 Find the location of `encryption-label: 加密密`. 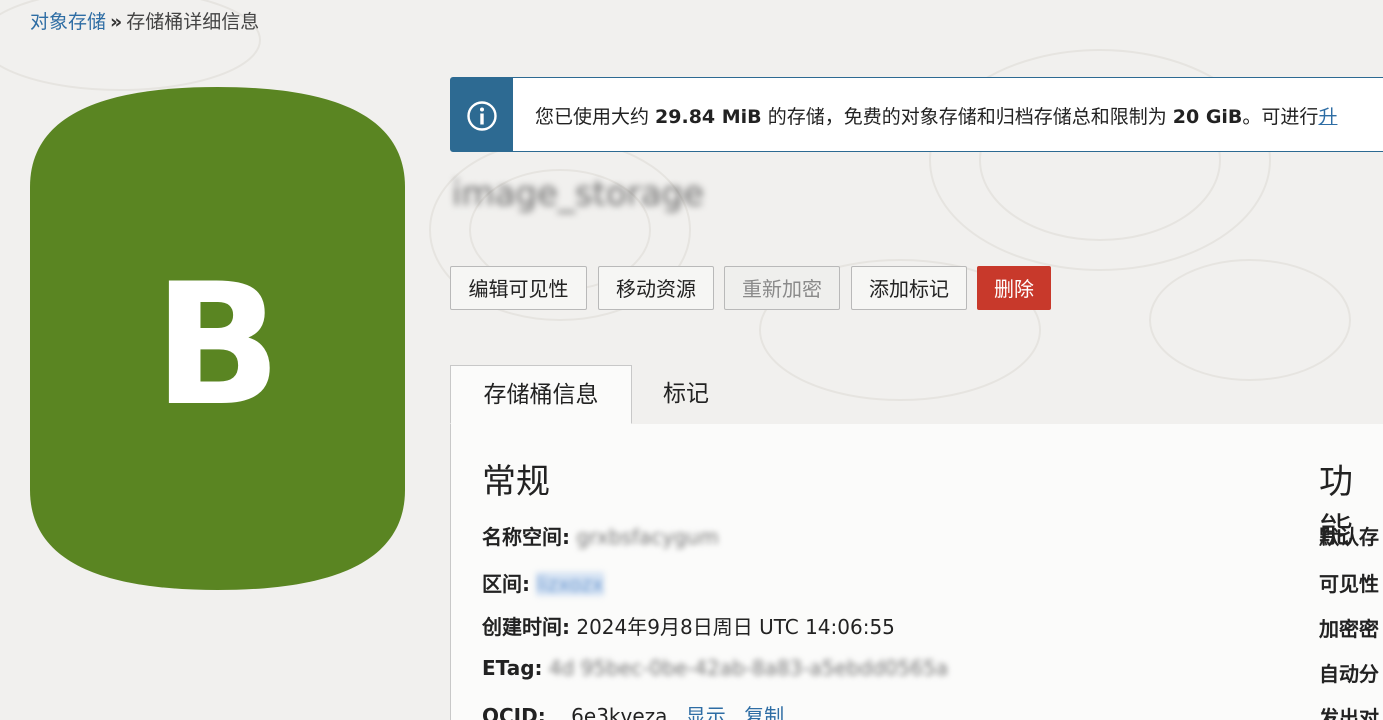

encryption-label: 加密密 is located at coordinates (1349, 629).